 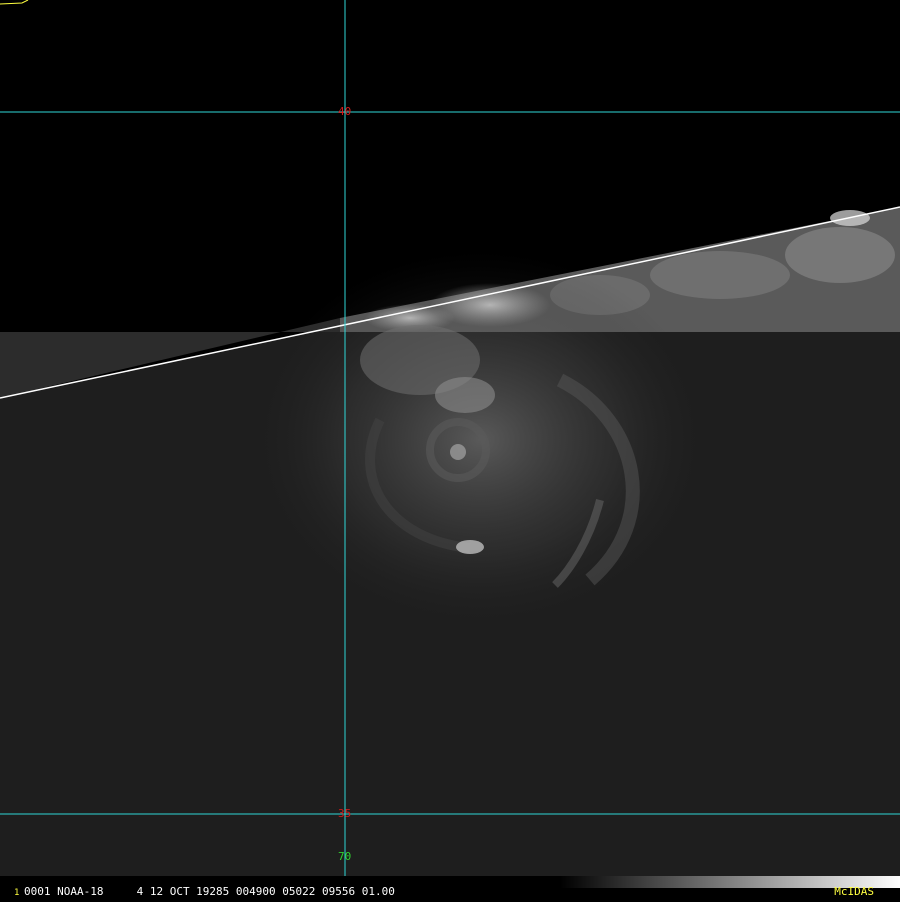 I want to click on mcidas-brand-label: McIDAS, so click(x=854, y=891).